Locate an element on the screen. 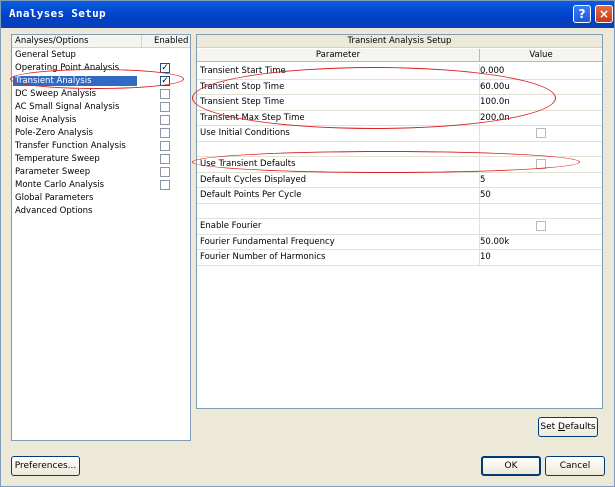  parameter-row-use-initial-conditions: Use Initial Conditions is located at coordinates (399, 134).